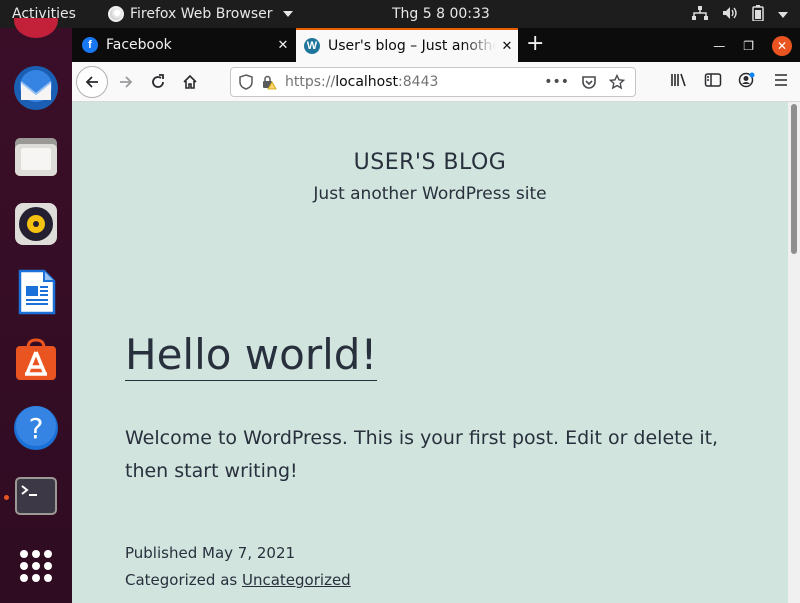 This screenshot has width=800, height=603. I want to click on dock-partial-app-icon, so click(36, 22).